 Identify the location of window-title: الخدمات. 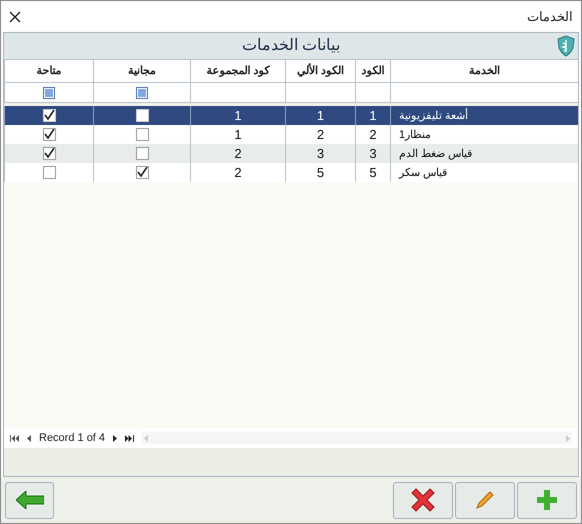
(550, 17).